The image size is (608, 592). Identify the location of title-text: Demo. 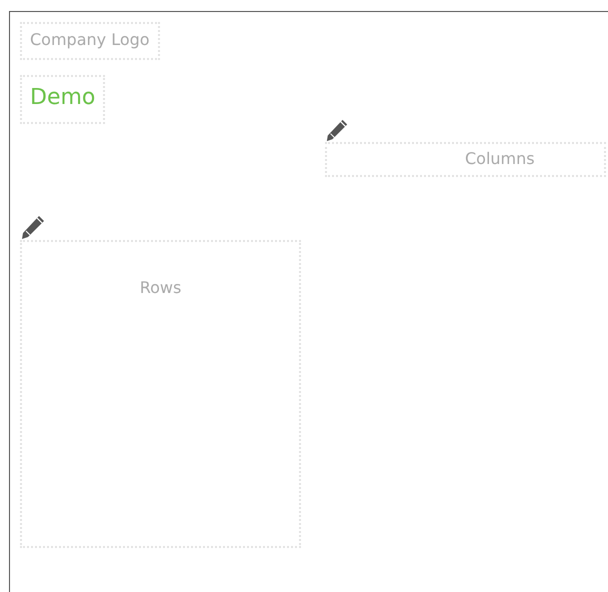
(63, 97).